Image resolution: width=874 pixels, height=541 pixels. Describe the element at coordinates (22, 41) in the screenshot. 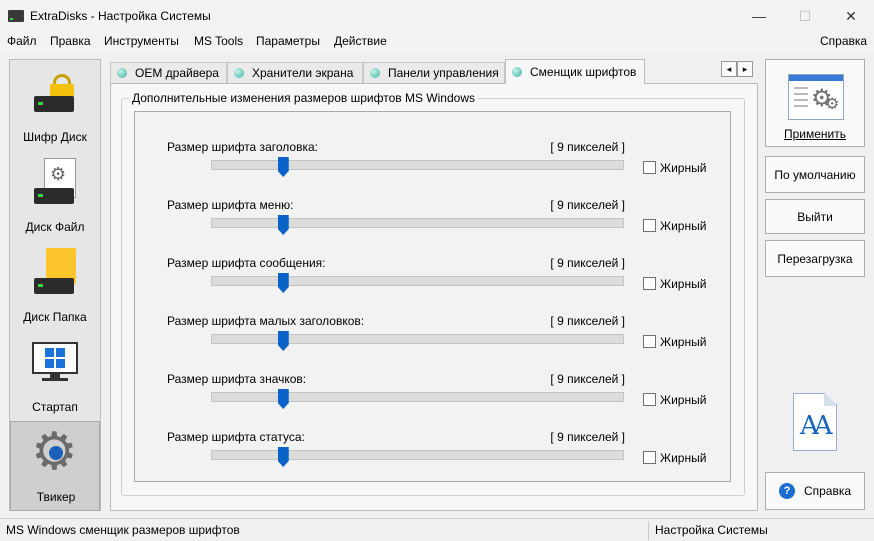

I see `menu-file: Файл` at that location.